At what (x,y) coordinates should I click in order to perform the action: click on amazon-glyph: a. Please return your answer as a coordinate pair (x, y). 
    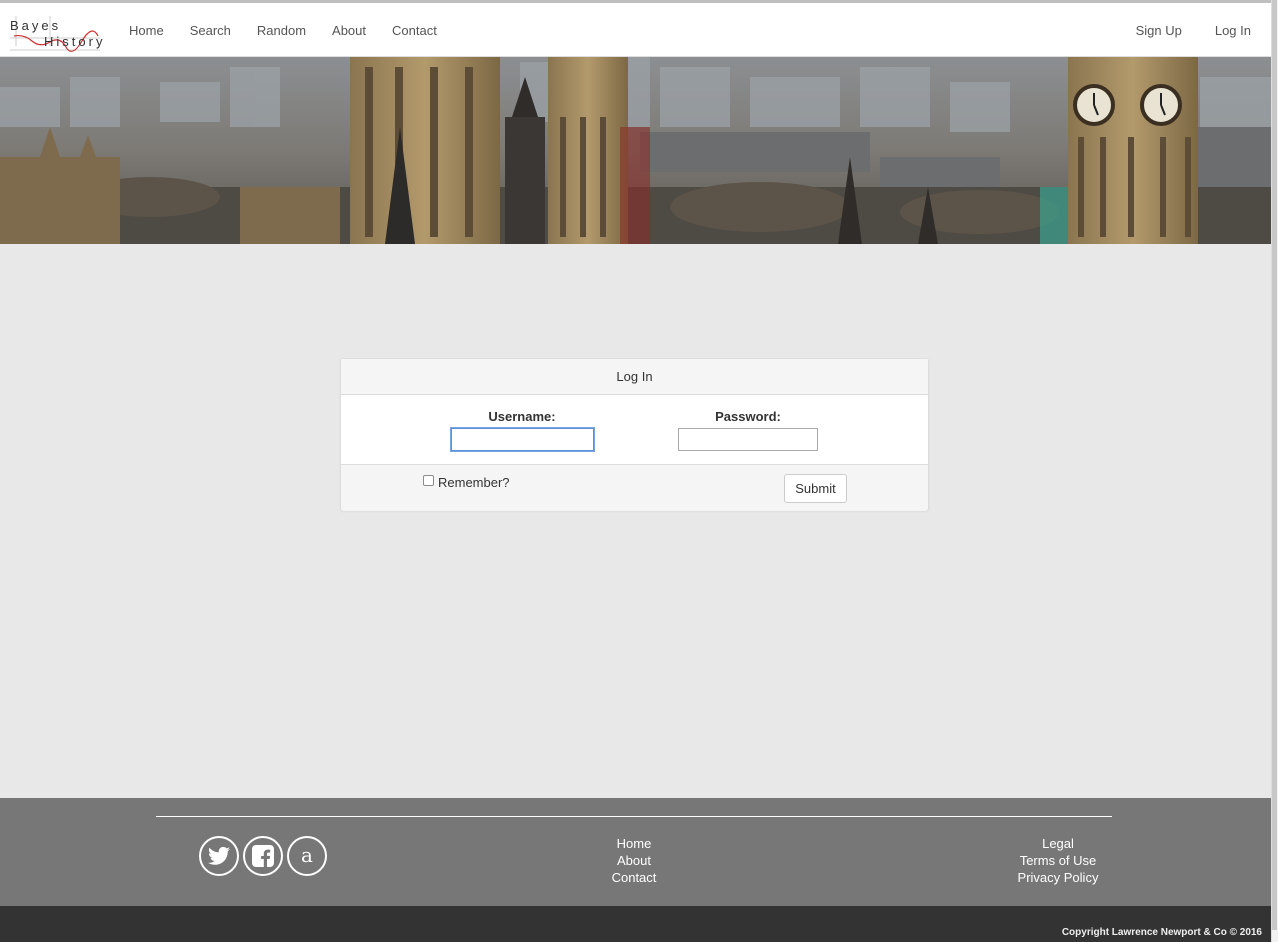
    Looking at the image, I should click on (307, 855).